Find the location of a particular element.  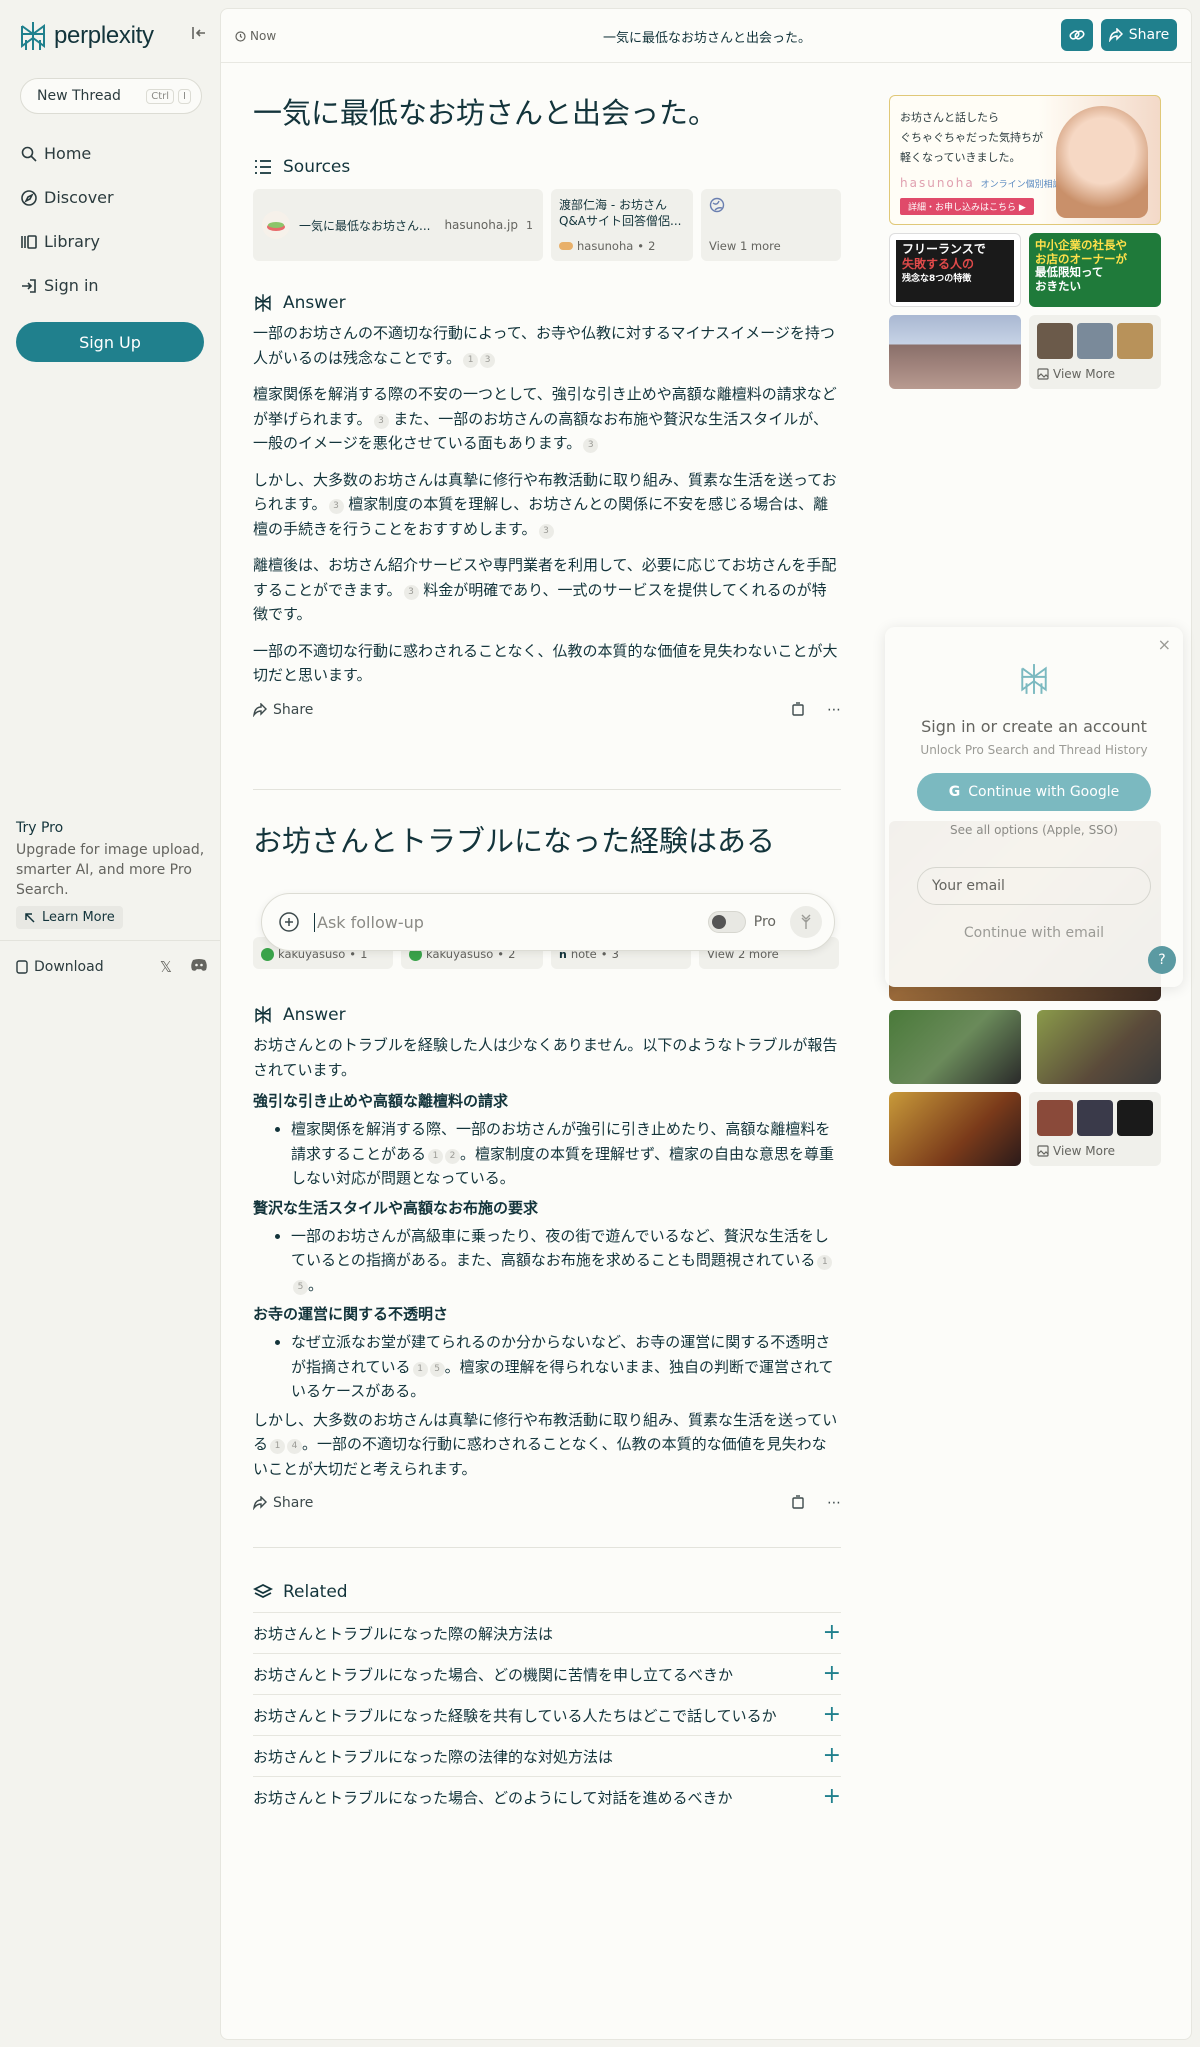

continue-with-email-button: Continue with email is located at coordinates (1034, 933).